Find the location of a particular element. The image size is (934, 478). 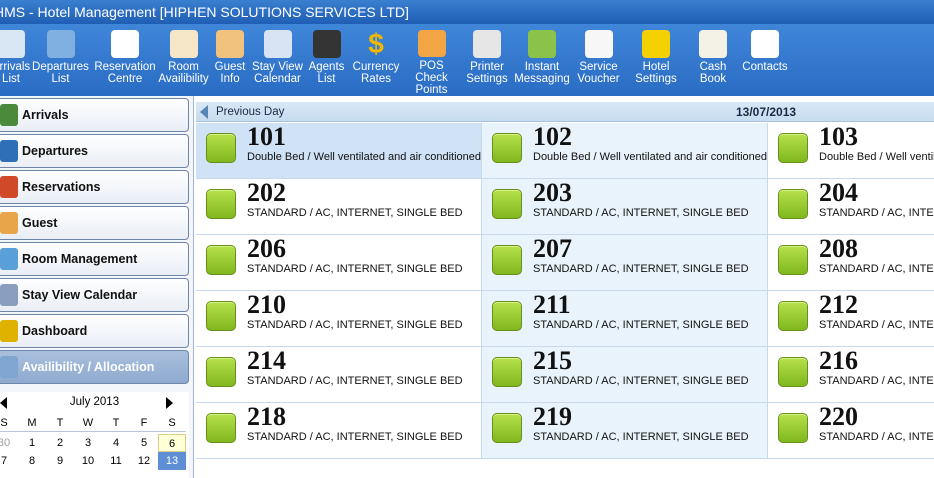

toolbar-button-2: Reservation Centre is located at coordinates (125, 60).